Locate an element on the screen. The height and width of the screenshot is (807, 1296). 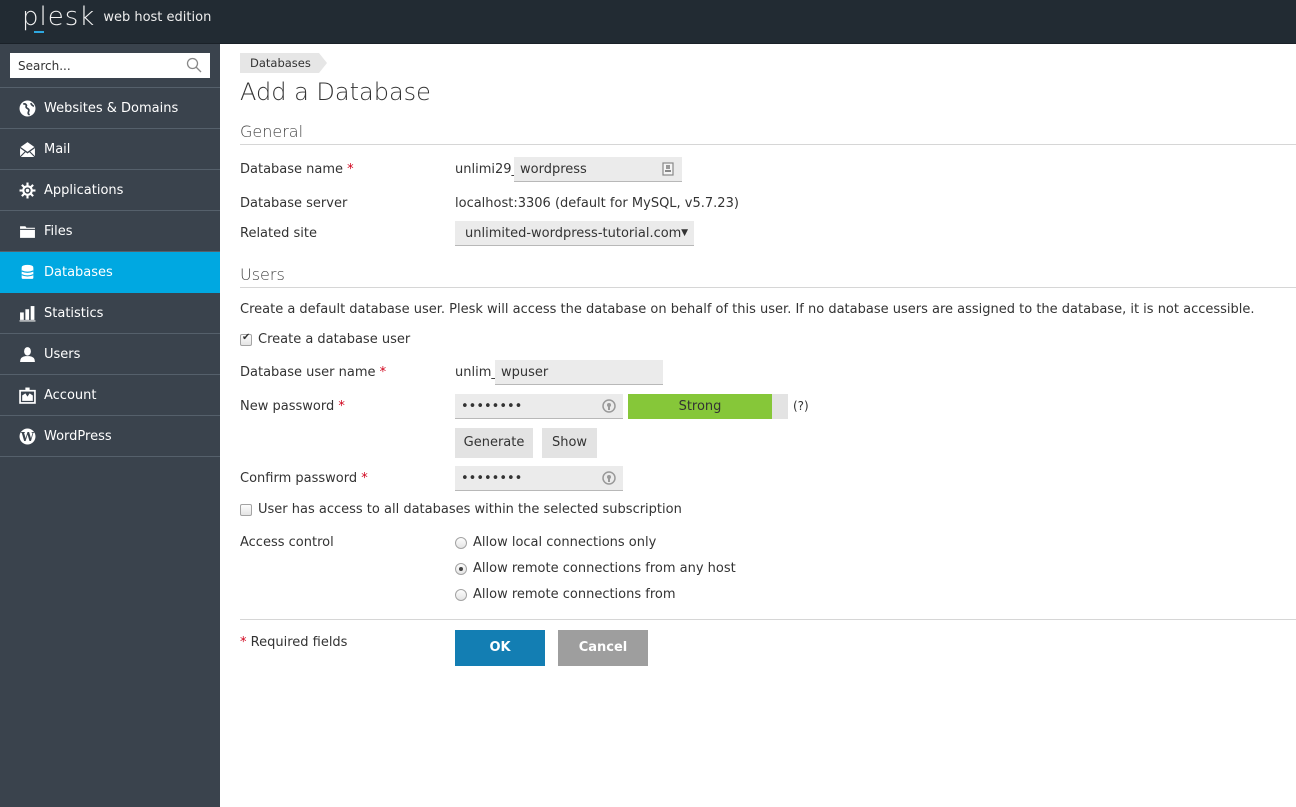
db-name-input is located at coordinates (601, 169).